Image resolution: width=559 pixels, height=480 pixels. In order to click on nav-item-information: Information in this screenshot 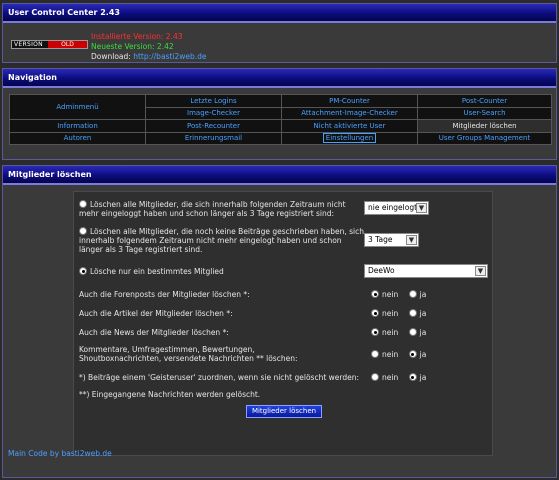, I will do `click(77, 126)`.